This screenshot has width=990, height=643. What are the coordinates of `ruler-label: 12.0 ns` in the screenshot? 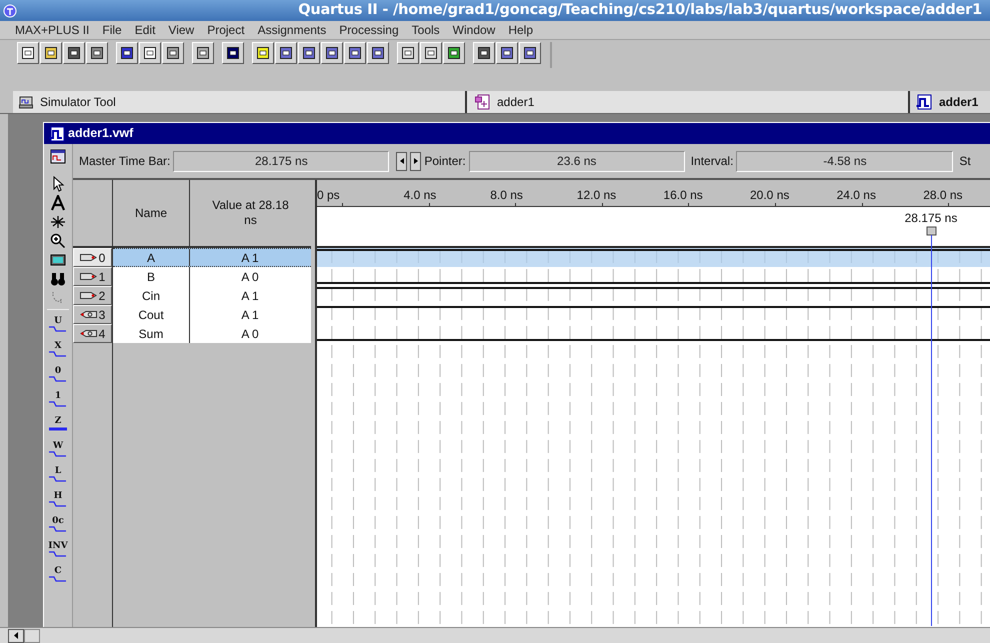 It's located at (596, 195).